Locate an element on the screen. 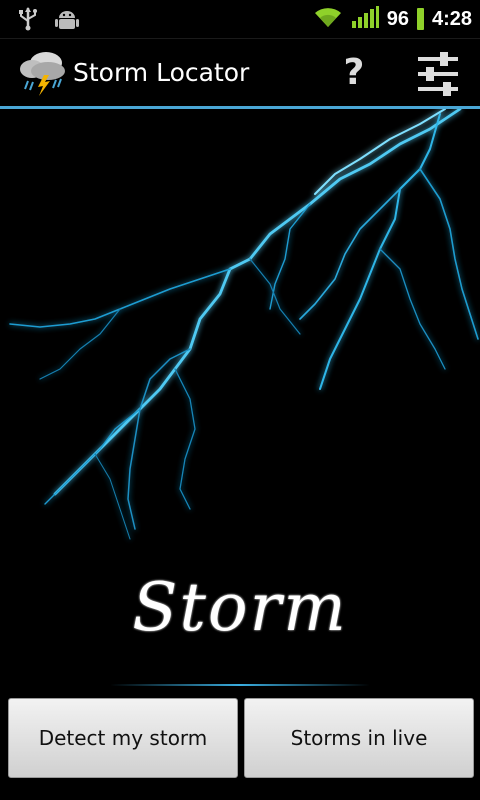 Image resolution: width=480 pixels, height=800 pixels. wifi-icon is located at coordinates (328, 19).